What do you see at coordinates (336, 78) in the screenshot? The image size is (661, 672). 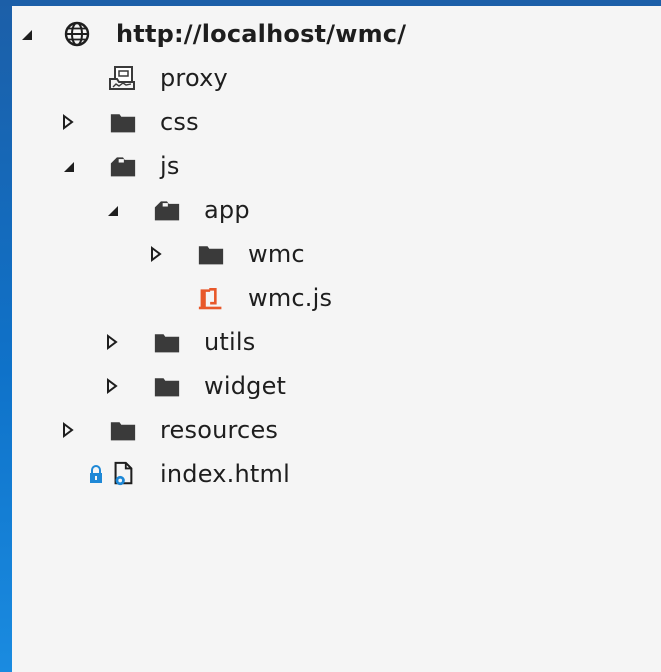 I see `tree-node-proxy: proxy` at bounding box center [336, 78].